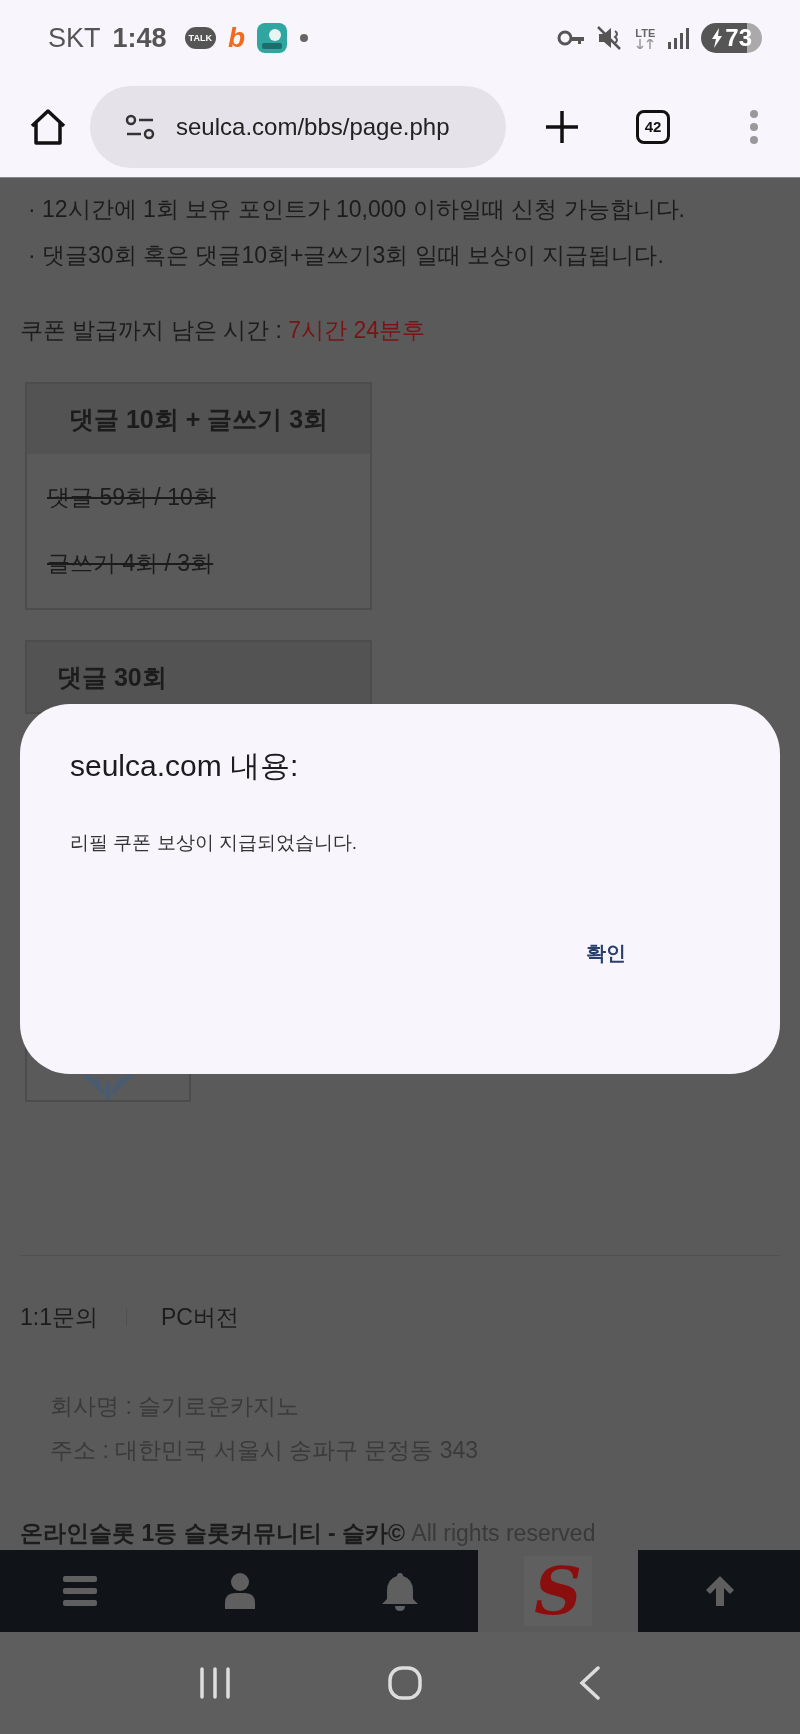 The width and height of the screenshot is (800, 1734). I want to click on tab-switcher-button: 42, so click(653, 126).